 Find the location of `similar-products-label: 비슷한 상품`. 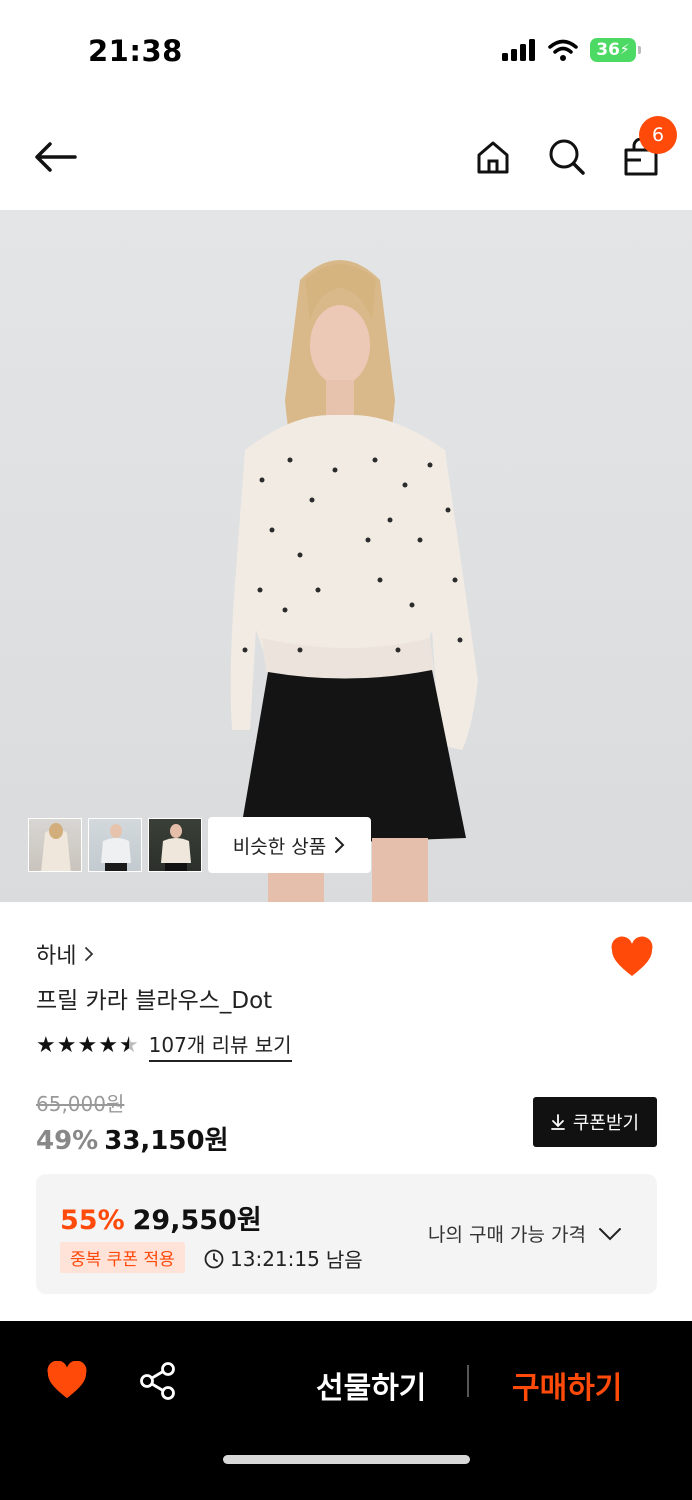

similar-products-label: 비슷한 상품 is located at coordinates (279, 846).